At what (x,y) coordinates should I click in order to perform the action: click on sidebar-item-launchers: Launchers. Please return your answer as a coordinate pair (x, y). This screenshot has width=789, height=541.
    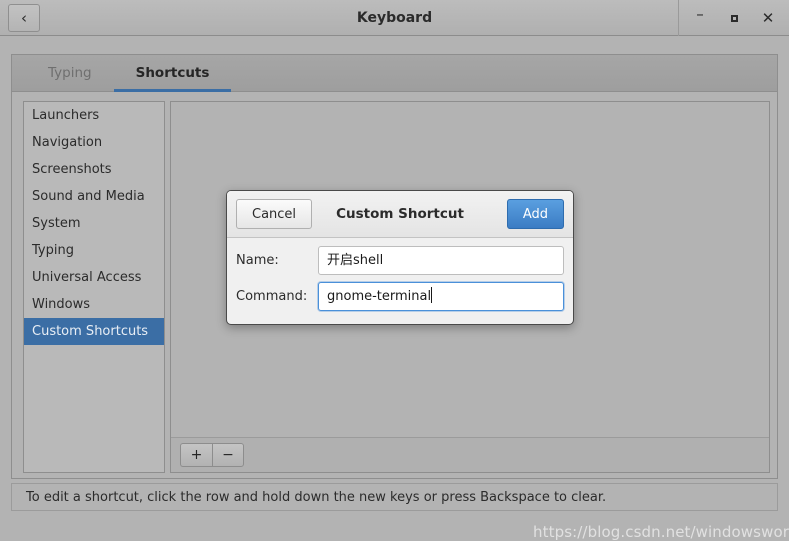
    Looking at the image, I should click on (94, 115).